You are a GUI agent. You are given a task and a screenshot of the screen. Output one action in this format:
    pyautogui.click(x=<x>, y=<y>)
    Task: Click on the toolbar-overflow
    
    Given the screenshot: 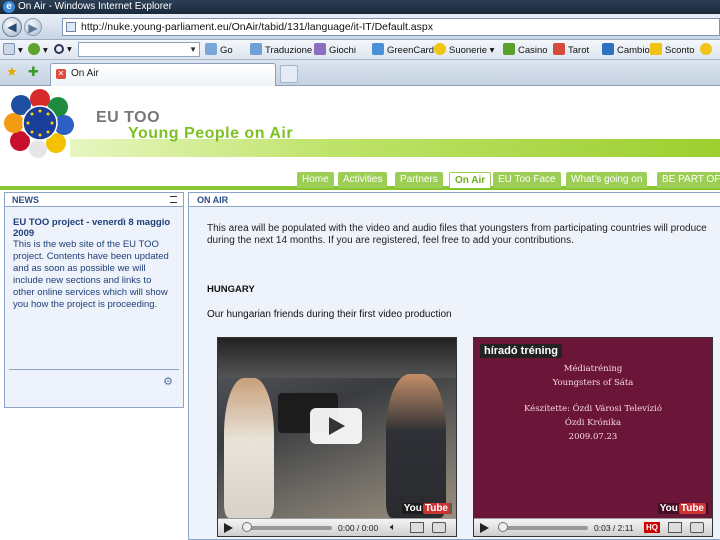 What is the action you would take?
    pyautogui.click(x=707, y=50)
    